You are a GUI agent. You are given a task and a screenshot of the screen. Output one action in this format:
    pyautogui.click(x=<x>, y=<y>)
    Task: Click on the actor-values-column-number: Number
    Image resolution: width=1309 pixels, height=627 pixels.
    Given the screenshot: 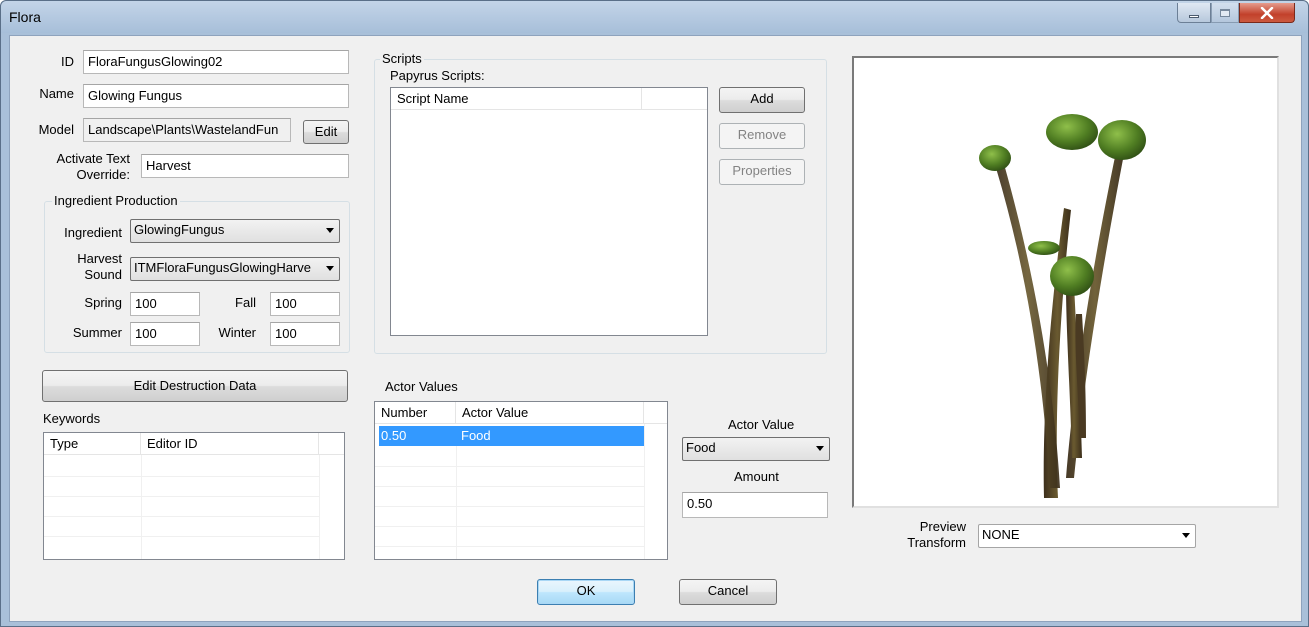 What is the action you would take?
    pyautogui.click(x=415, y=413)
    